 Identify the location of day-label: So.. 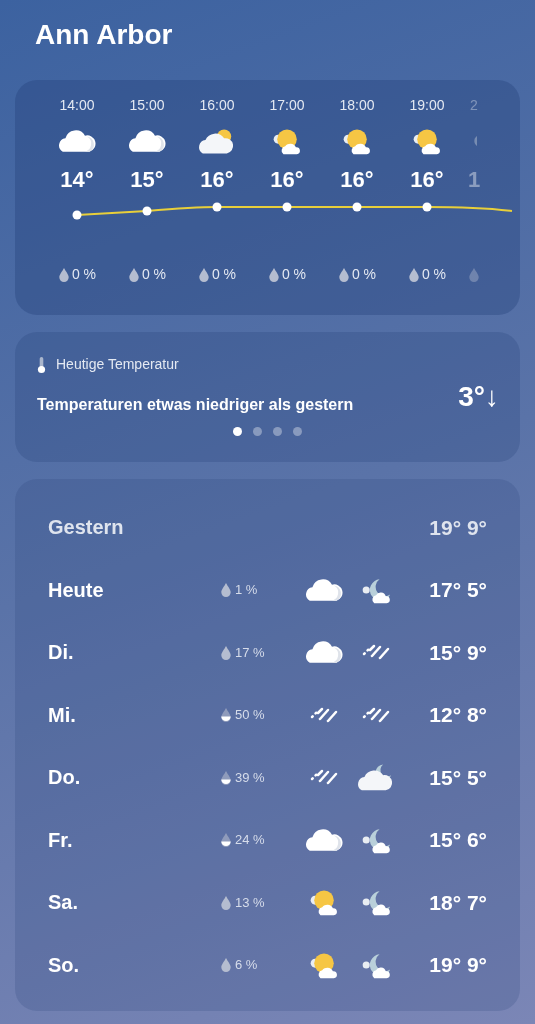
(64, 965).